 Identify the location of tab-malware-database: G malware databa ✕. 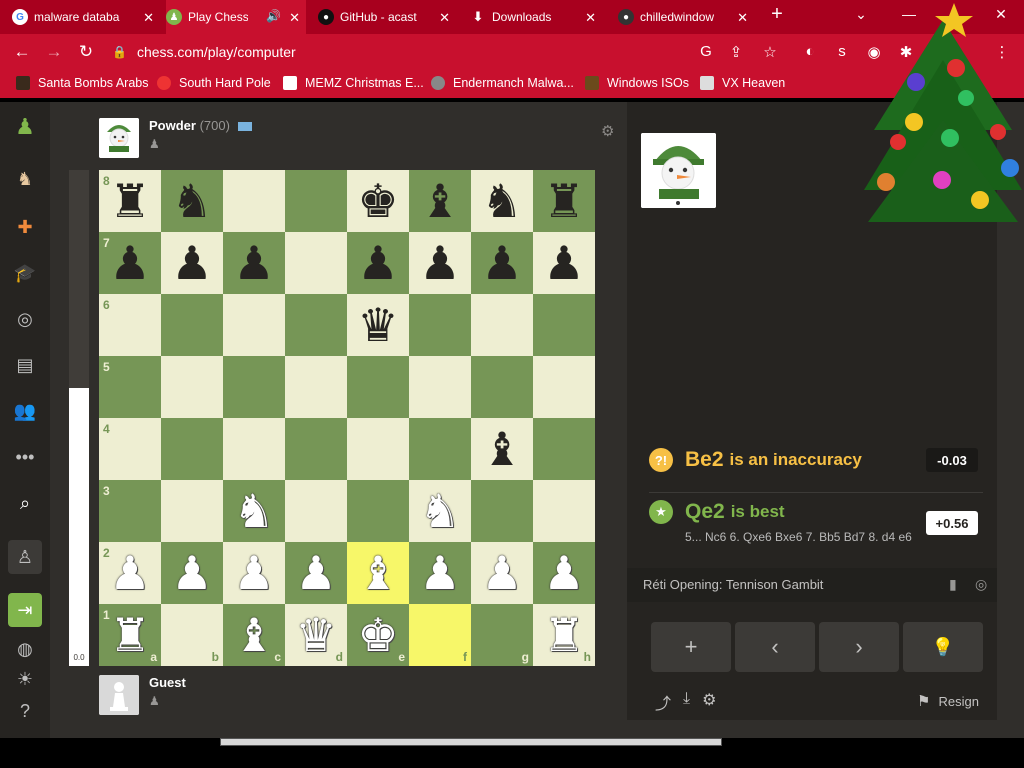
(86, 17).